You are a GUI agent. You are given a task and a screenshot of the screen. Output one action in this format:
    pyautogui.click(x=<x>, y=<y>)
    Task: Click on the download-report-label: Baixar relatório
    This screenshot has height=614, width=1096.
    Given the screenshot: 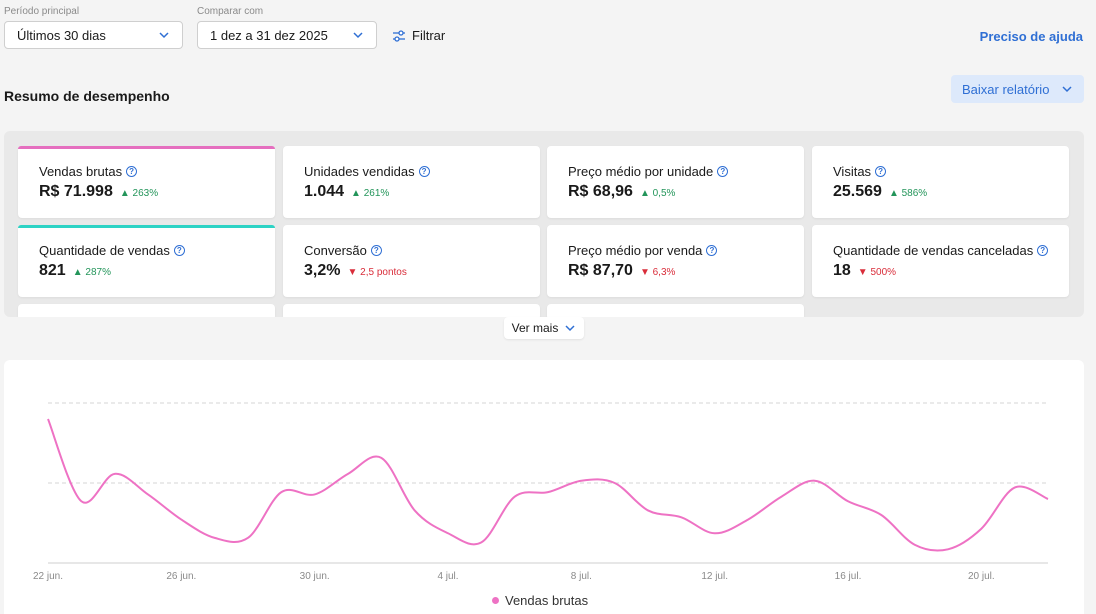 What is the action you would take?
    pyautogui.click(x=1006, y=89)
    